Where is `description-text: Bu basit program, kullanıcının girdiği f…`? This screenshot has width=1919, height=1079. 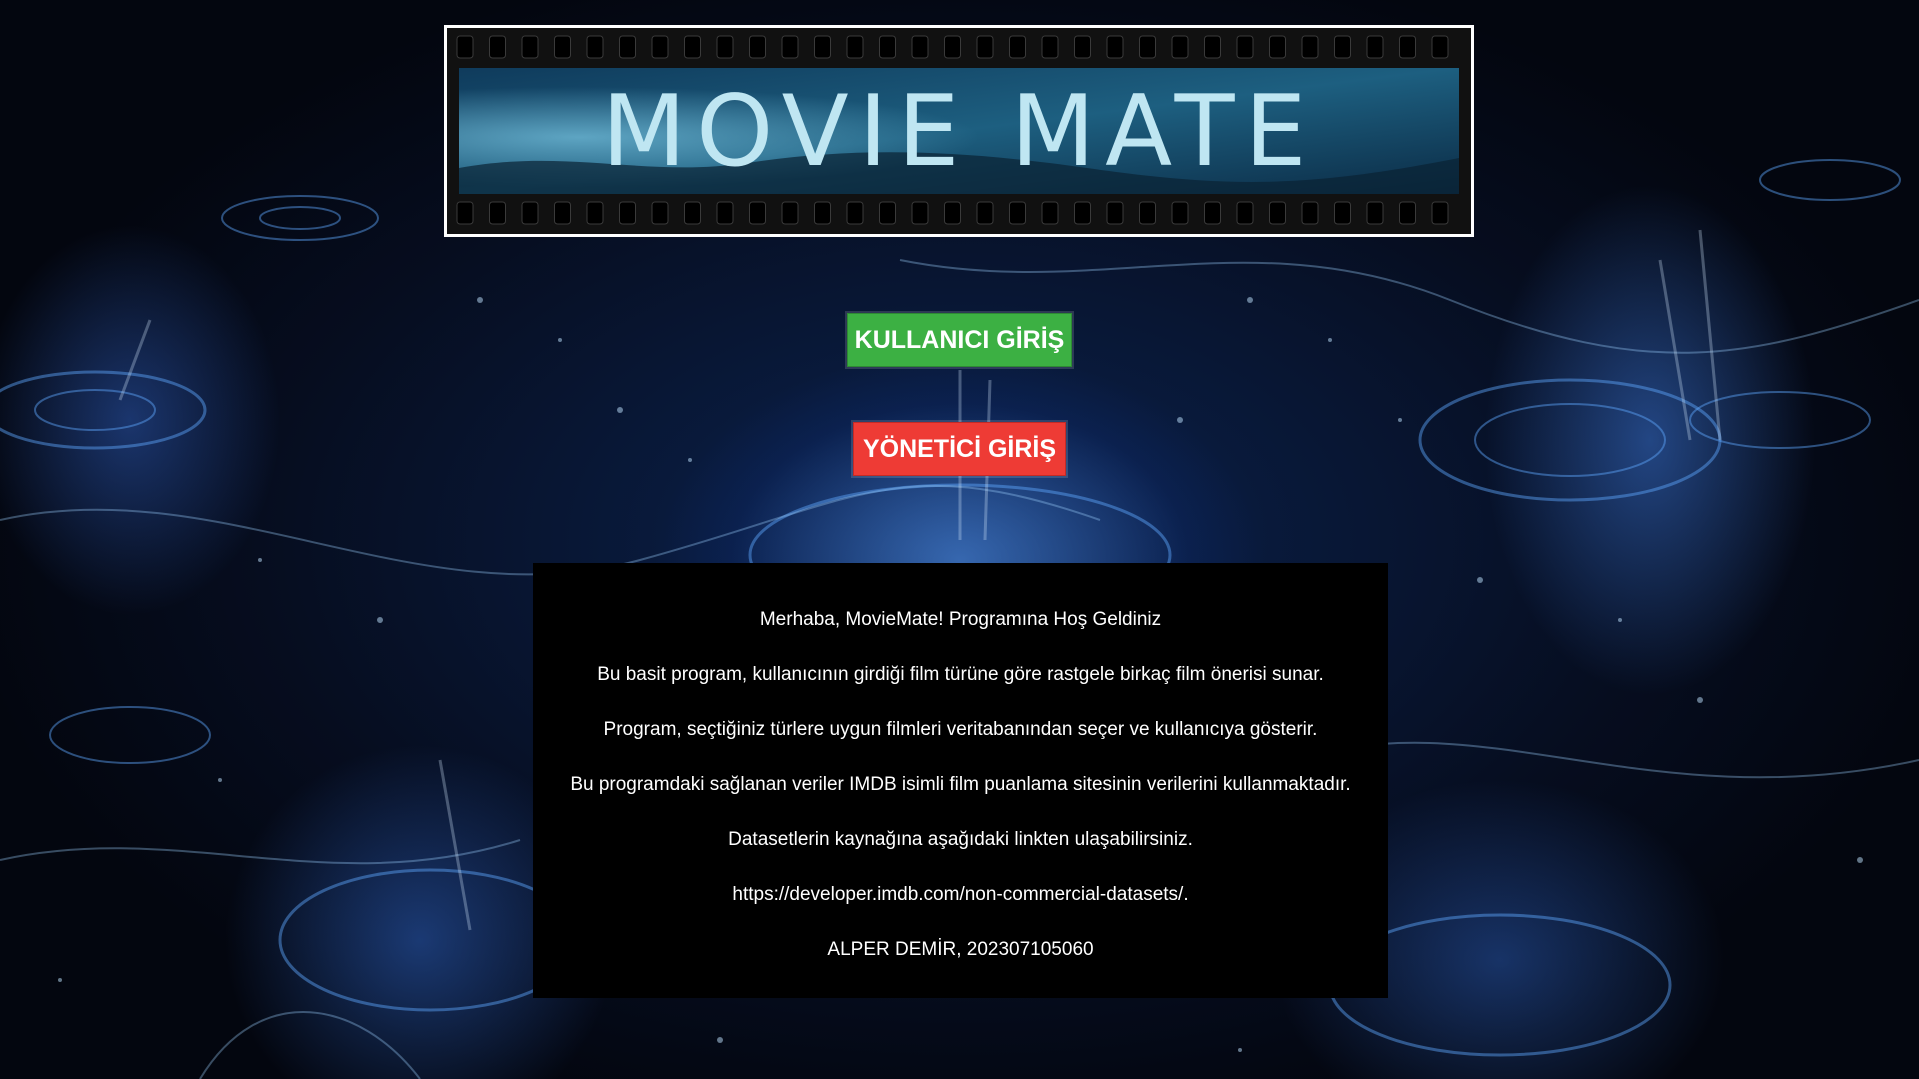 description-text: Bu basit program, kullanıcının girdiği f… is located at coordinates (960, 674).